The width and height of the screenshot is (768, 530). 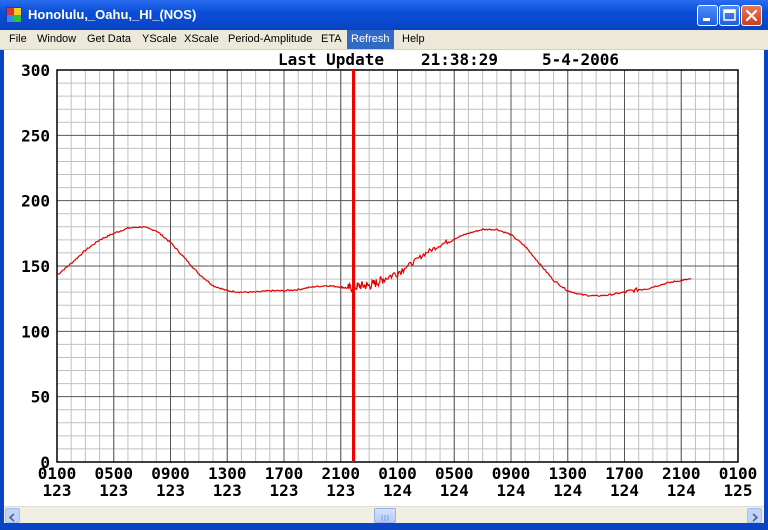 I want to click on scroll-left-button, so click(x=12, y=515).